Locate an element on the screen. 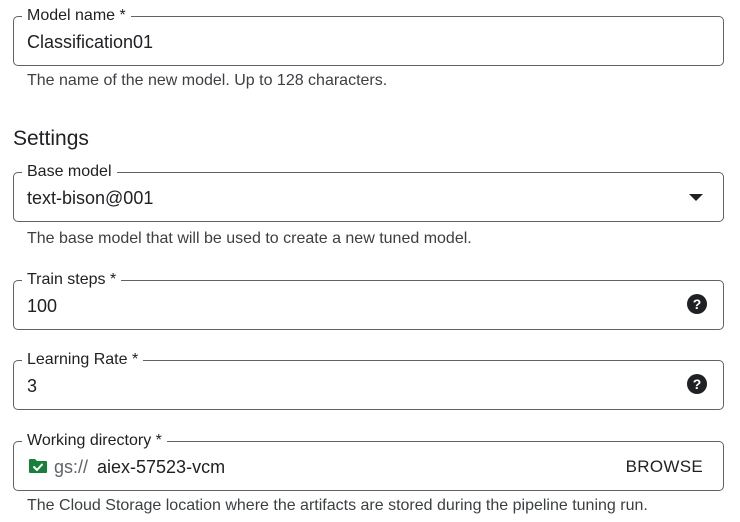  base-model-label: Base model is located at coordinates (69, 172).